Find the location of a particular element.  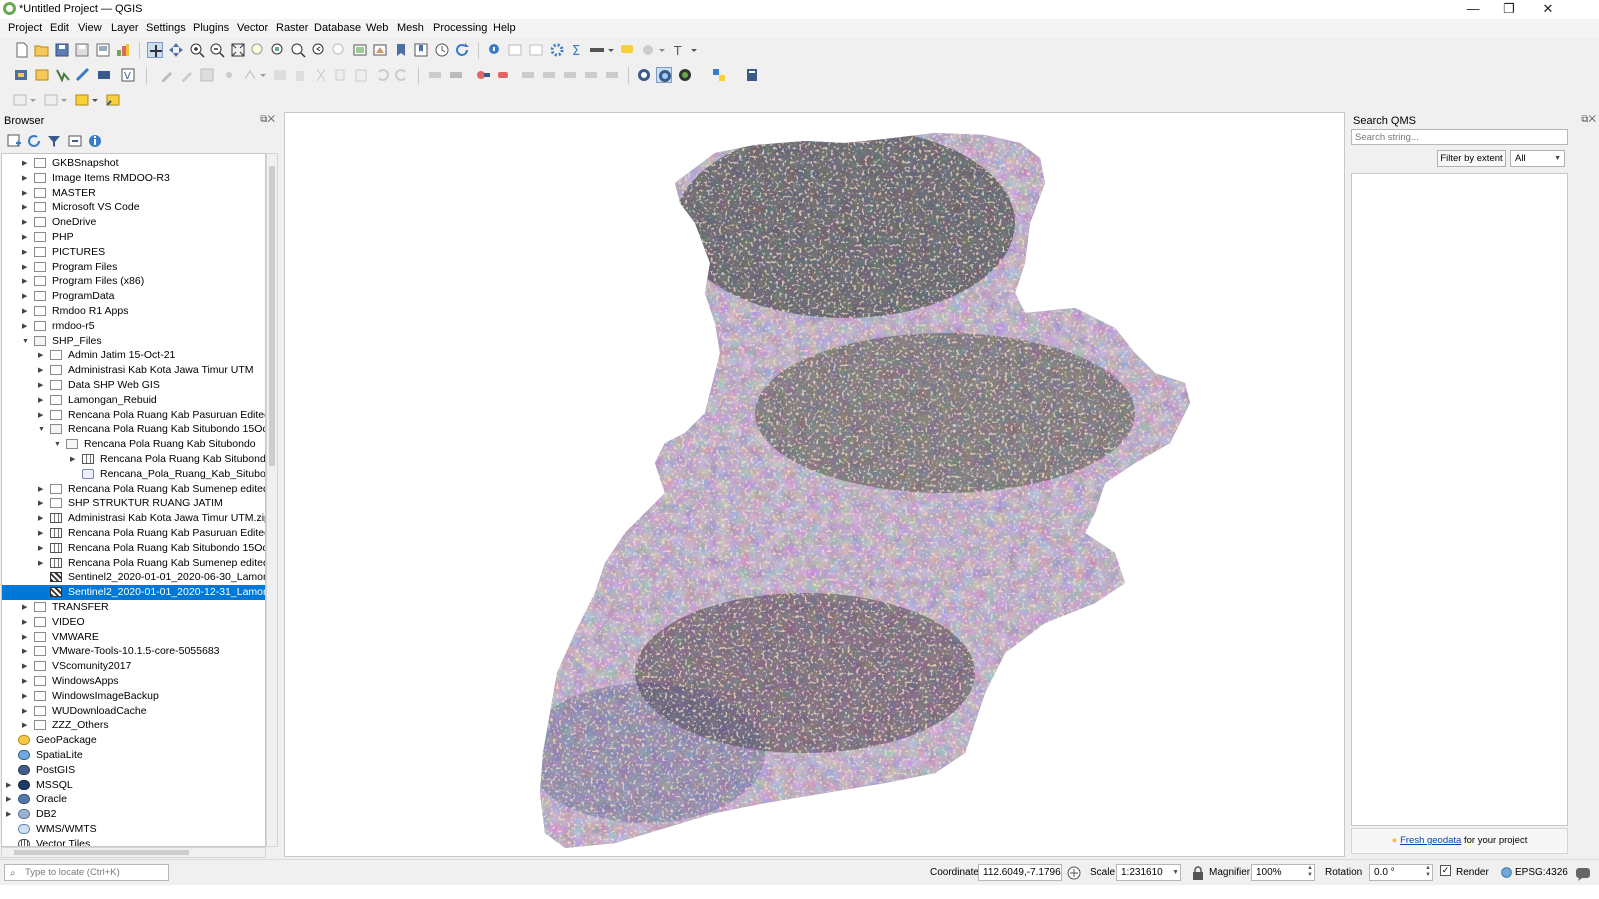

refresh-browser-icon is located at coordinates (34, 141).